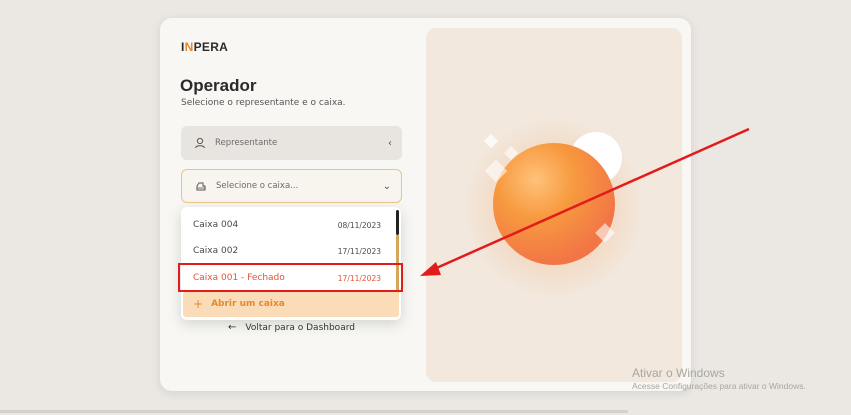 The width and height of the screenshot is (851, 415). I want to click on annotation-arrow, so click(585, 201).